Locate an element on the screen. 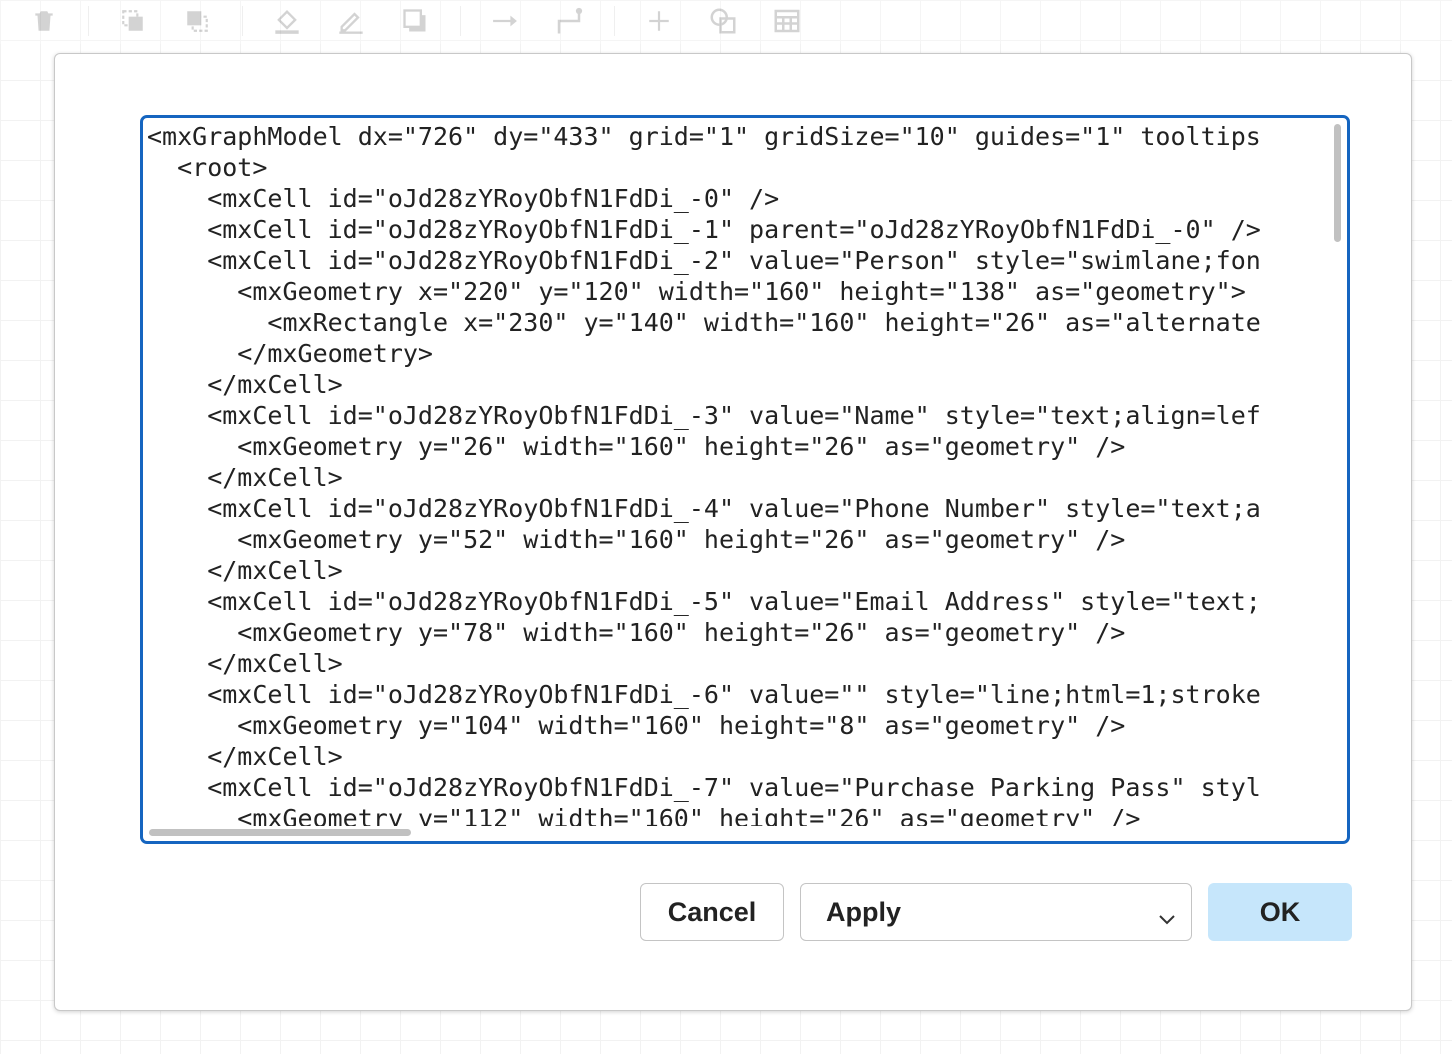 This screenshot has width=1452, height=1054. toolbar is located at coordinates (726, 22).